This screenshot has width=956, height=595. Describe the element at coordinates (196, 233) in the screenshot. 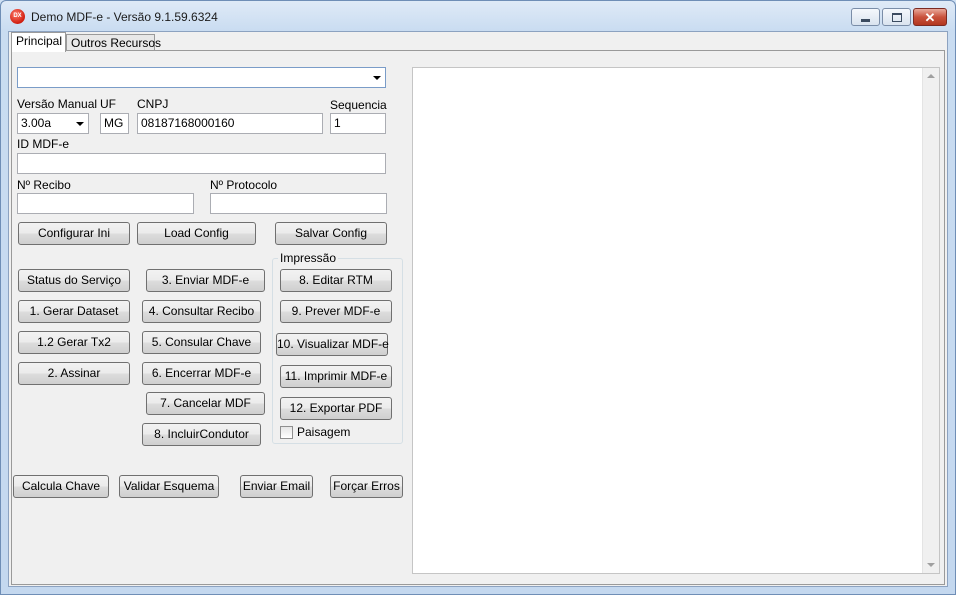

I see `load-config-button: Load Config` at that location.